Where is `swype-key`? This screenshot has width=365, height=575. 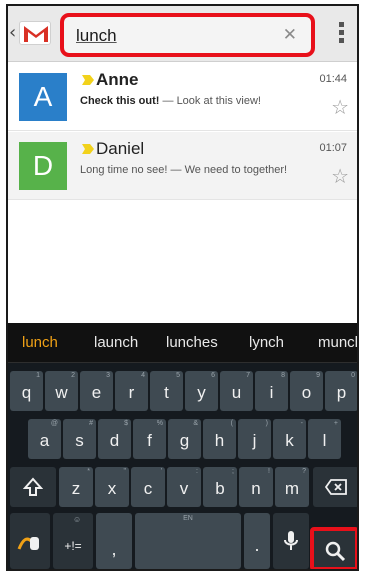 swype-key is located at coordinates (30, 541).